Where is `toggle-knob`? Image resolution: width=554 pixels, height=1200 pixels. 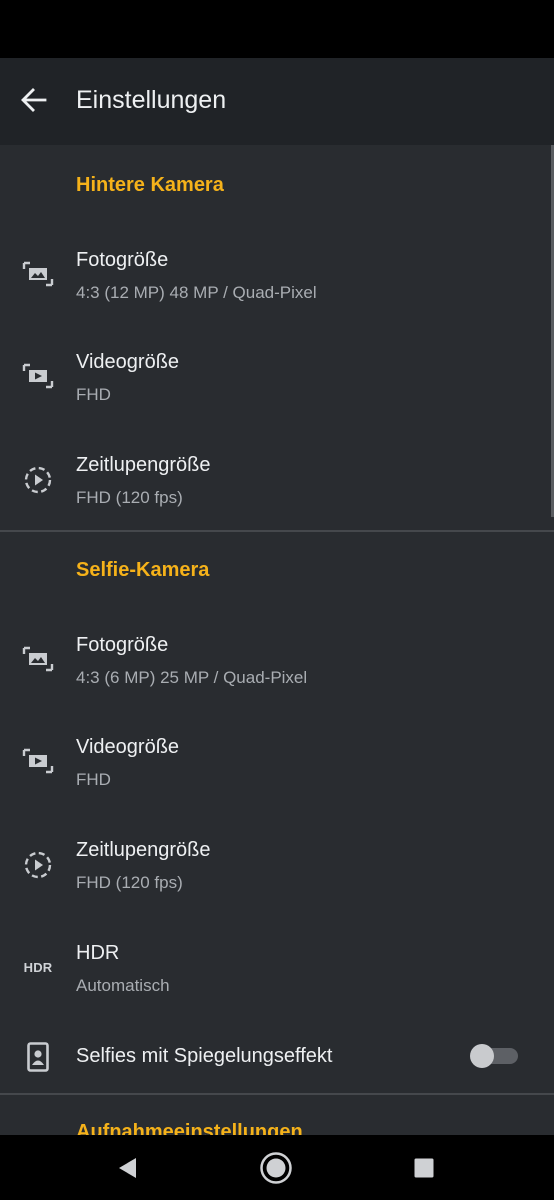
toggle-knob is located at coordinates (482, 1056).